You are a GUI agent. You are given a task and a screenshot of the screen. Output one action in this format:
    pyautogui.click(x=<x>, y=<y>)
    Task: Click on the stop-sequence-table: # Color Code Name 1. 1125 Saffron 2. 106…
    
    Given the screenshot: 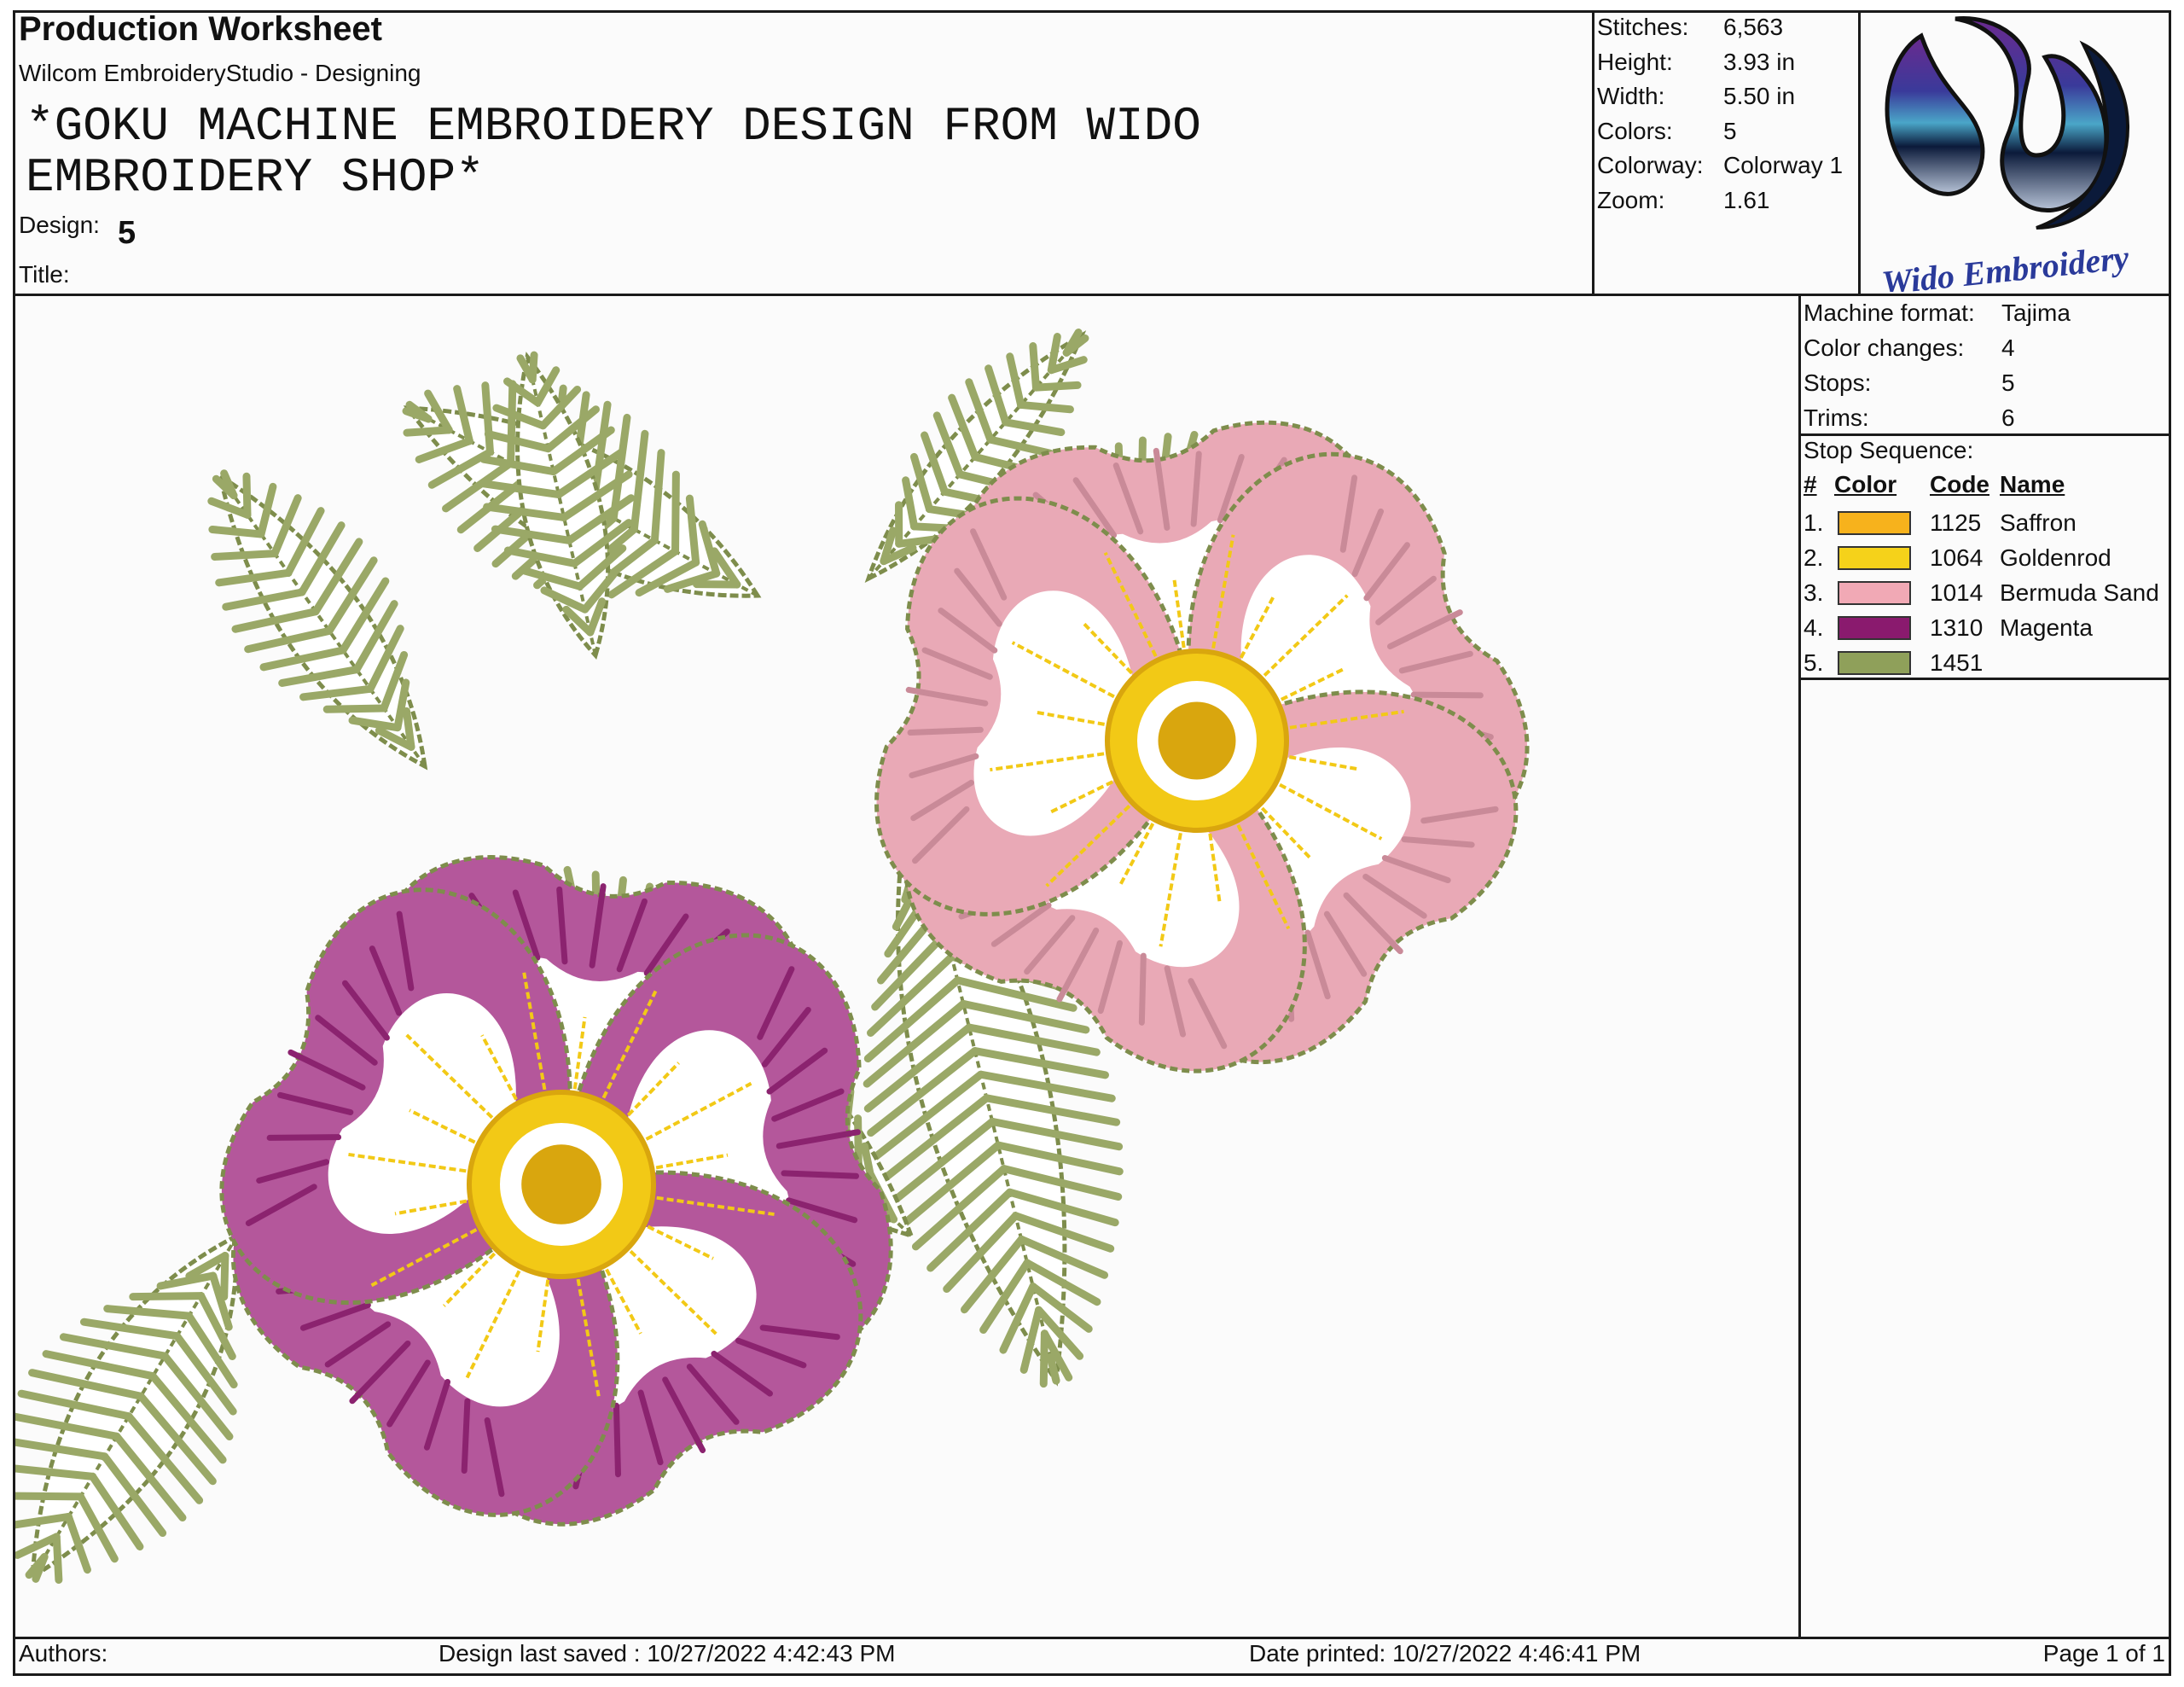 What is the action you would take?
    pyautogui.click(x=1982, y=575)
    